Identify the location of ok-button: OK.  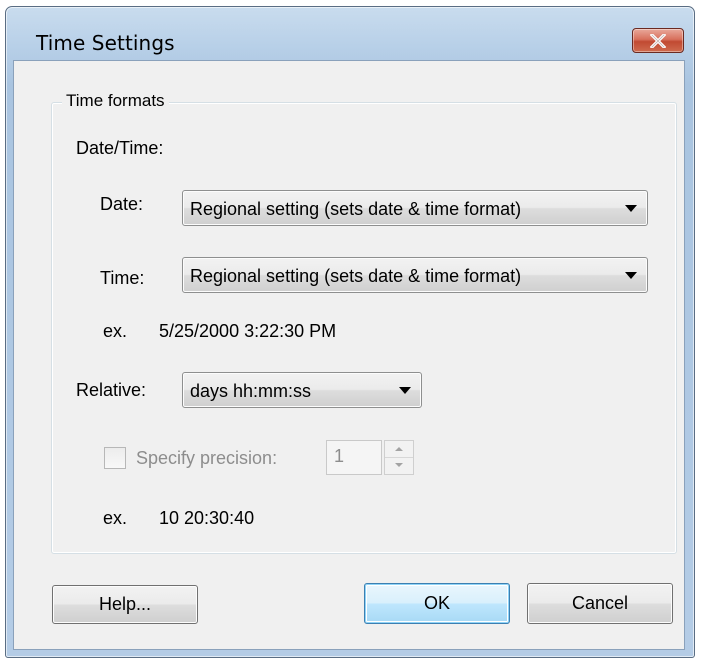
(437, 603).